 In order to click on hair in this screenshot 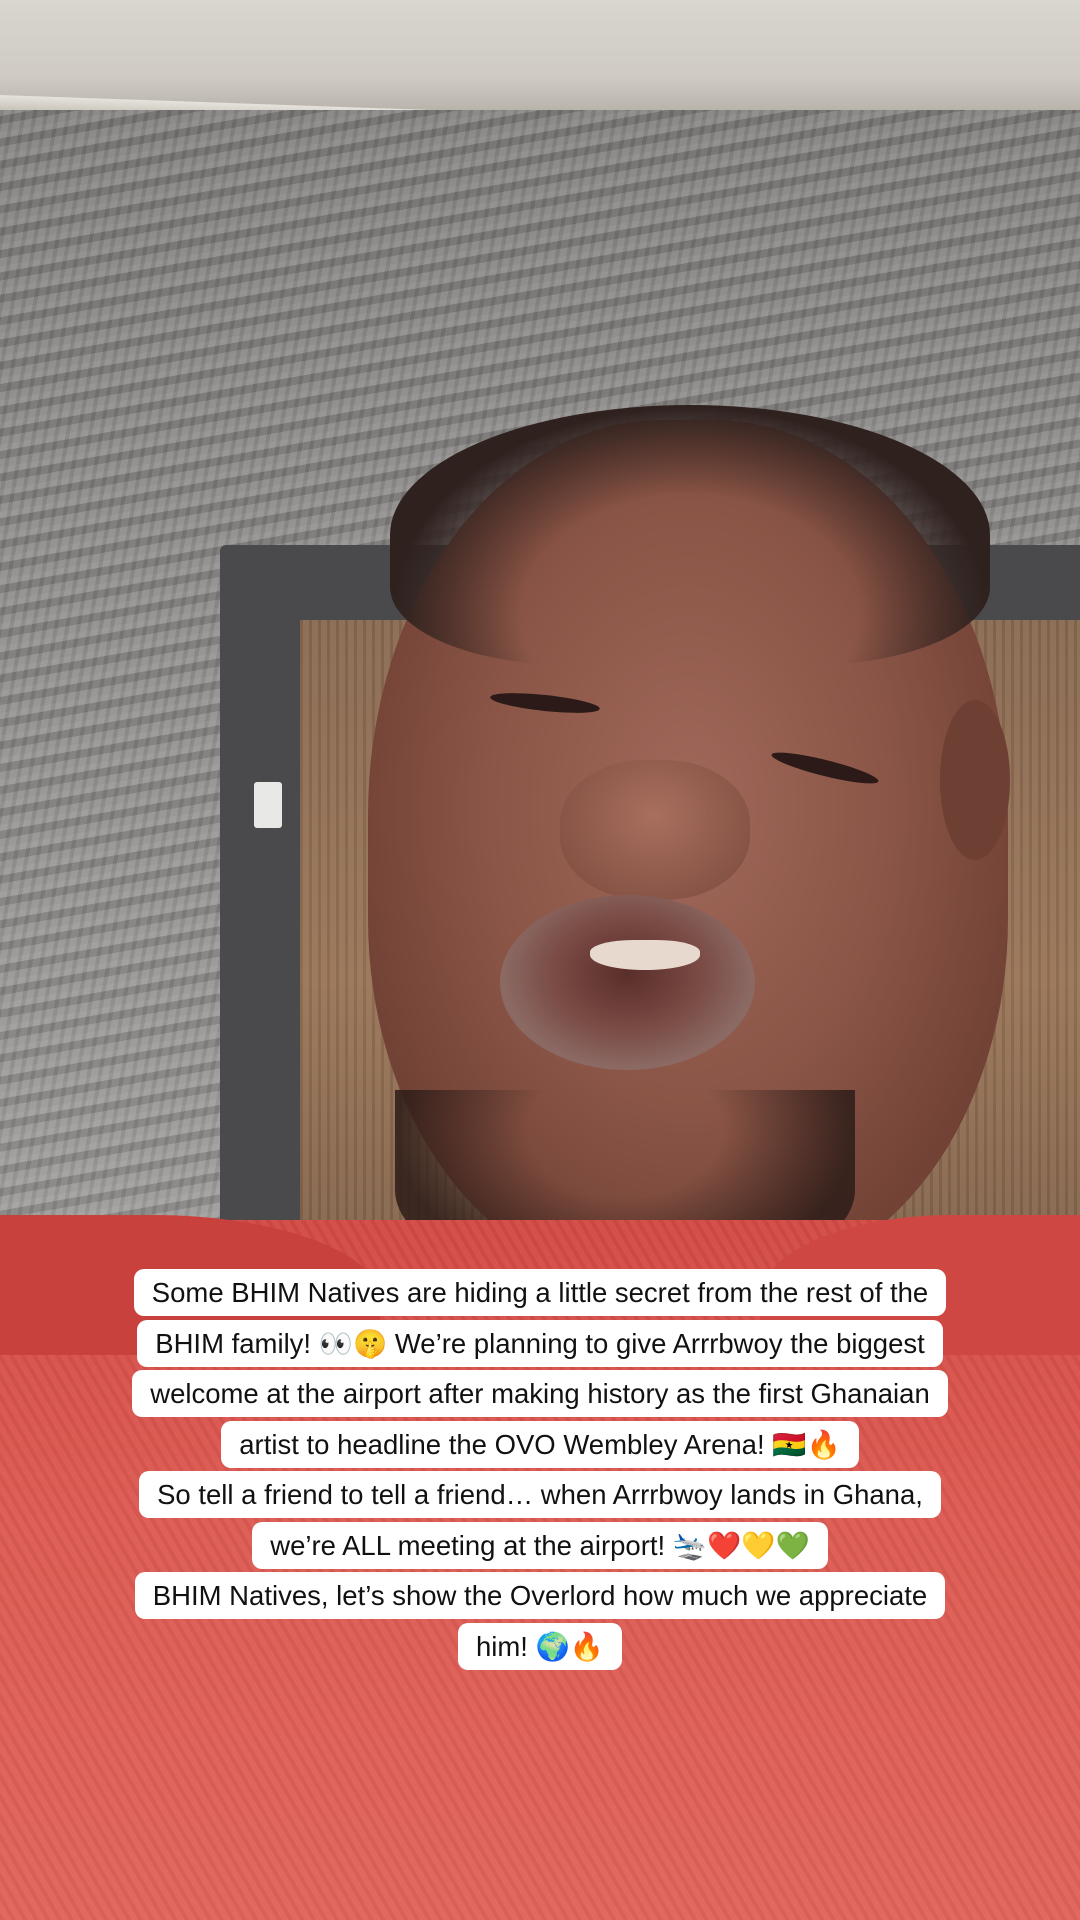, I will do `click(690, 535)`.